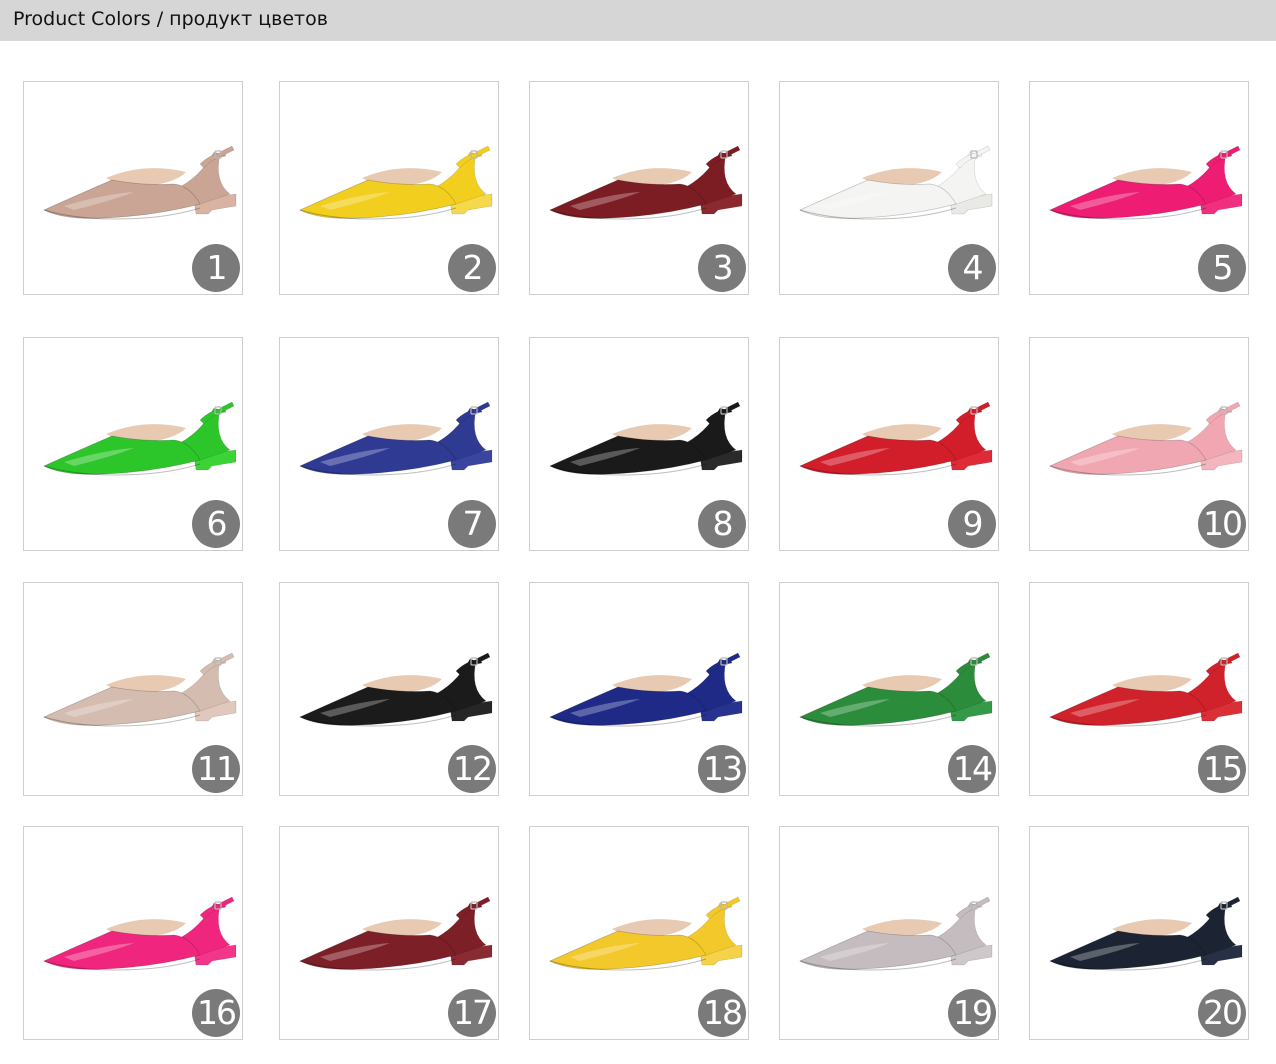 This screenshot has height=1064, width=1276. I want to click on color-number-badge: 16, so click(216, 1013).